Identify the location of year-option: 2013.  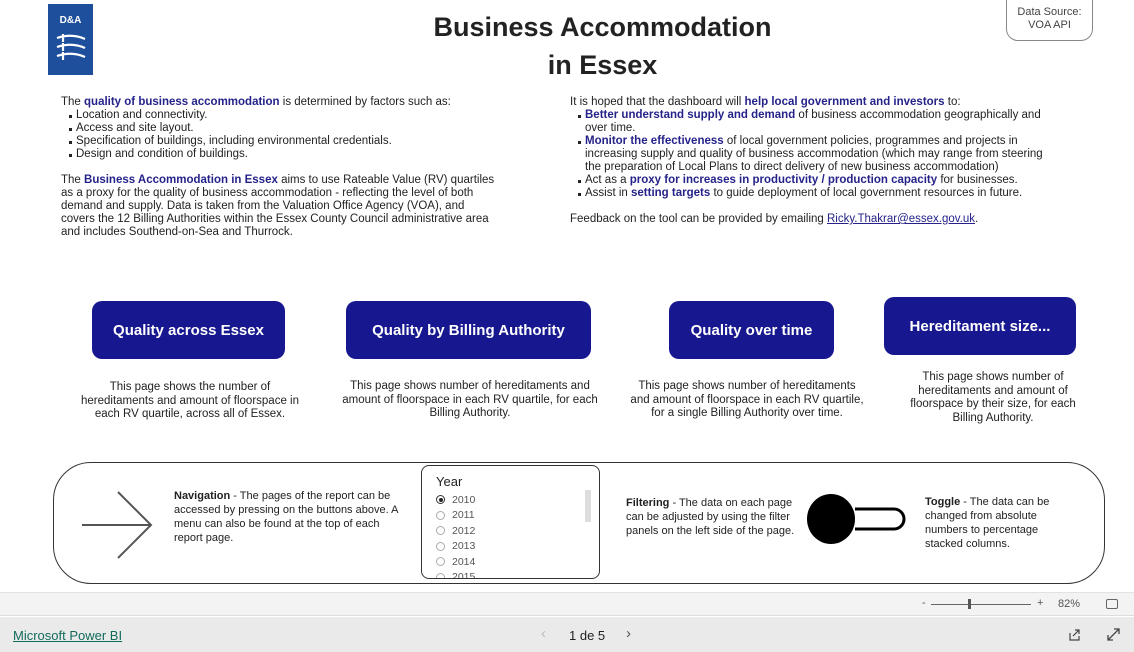
(510, 547).